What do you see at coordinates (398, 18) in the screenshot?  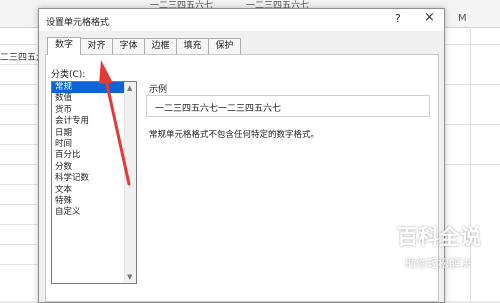 I see `help-button: ?` at bounding box center [398, 18].